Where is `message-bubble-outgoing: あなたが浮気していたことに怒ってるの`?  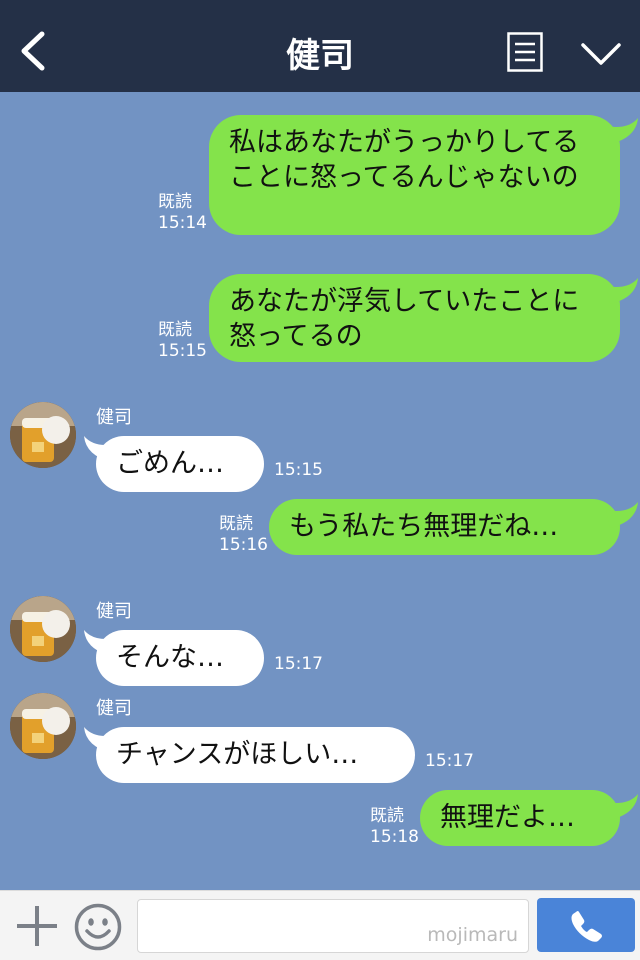
message-bubble-outgoing: あなたが浮気していたことに怒ってるの is located at coordinates (414, 318).